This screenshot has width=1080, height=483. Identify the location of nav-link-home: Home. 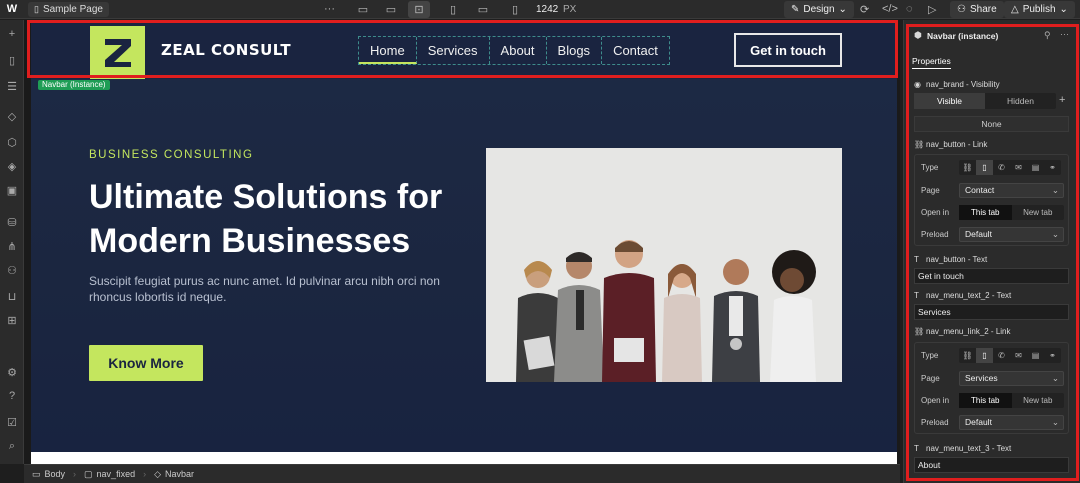
(388, 50).